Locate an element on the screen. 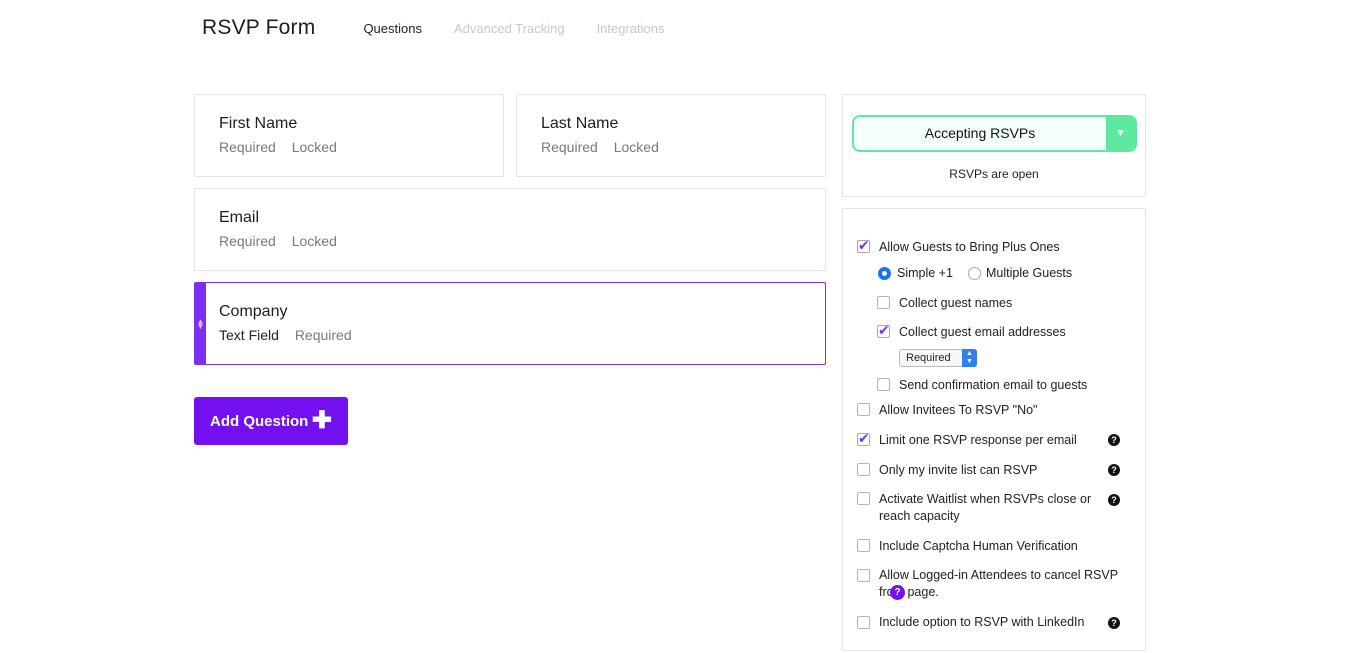  simple-plus-one-label: Simple +1 is located at coordinates (925, 273).